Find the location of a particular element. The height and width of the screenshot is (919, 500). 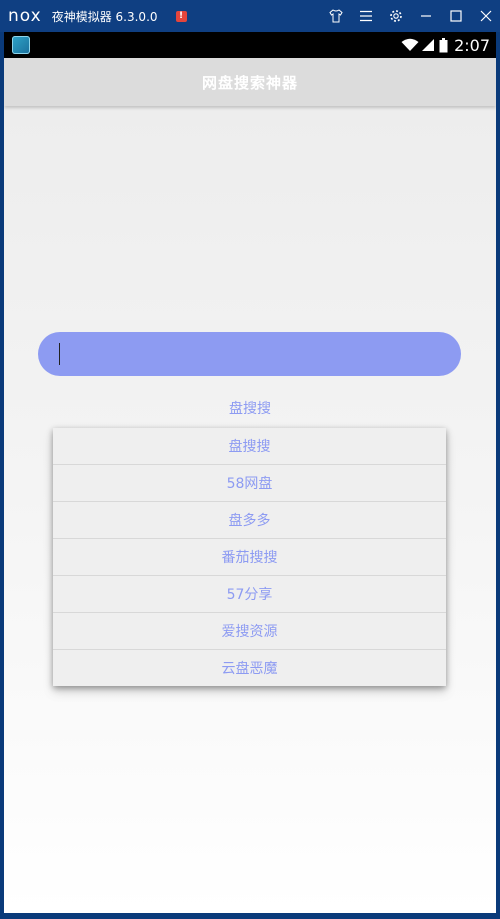

app-bar: 网盘搜索神器 is located at coordinates (250, 82).